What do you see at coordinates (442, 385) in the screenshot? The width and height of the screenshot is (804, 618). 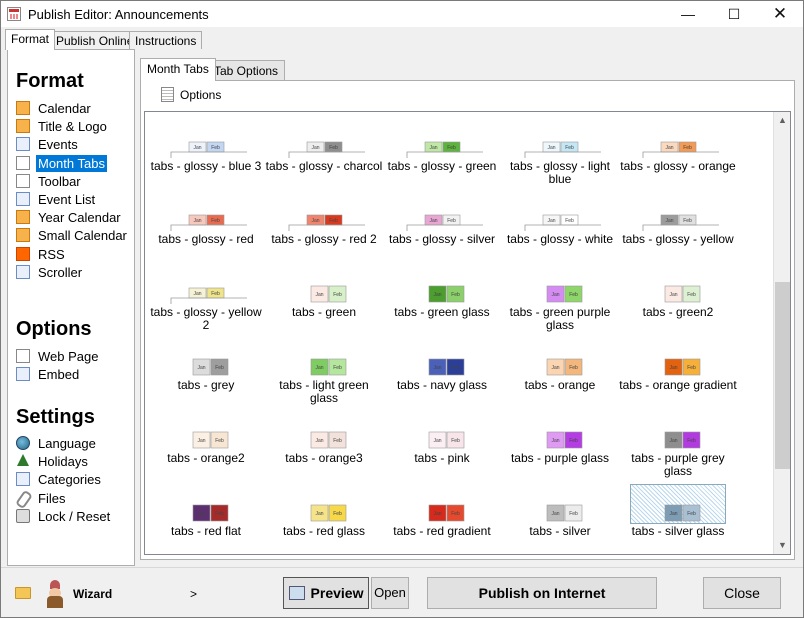 I see `tab-style-label: tabs - navy glass` at bounding box center [442, 385].